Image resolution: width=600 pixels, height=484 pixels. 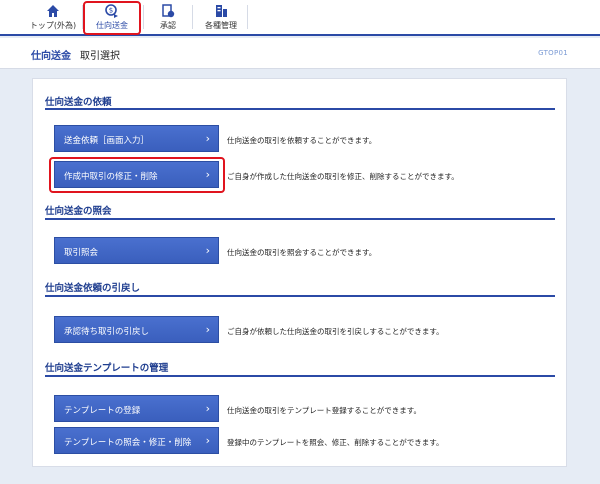 I want to click on transaction-inquiry-description: 仕向送金の取引を照会することができます。, so click(x=302, y=252).